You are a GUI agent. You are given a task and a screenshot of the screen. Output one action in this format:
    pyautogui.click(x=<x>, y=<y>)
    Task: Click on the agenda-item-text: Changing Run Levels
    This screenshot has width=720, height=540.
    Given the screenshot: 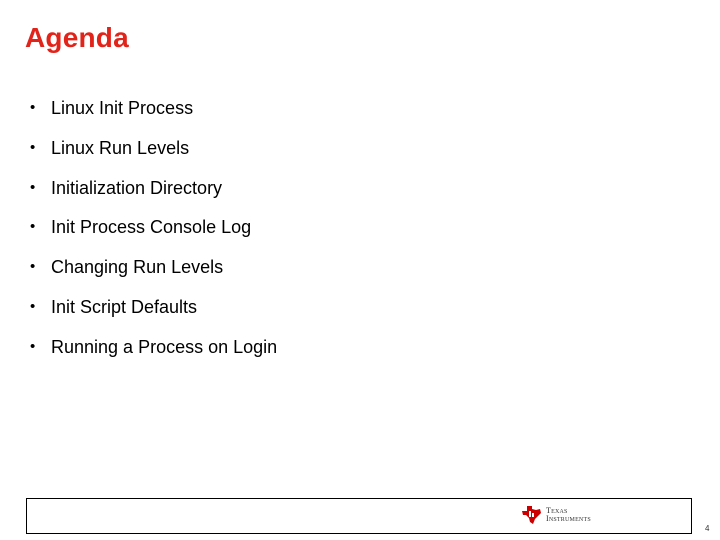 What is the action you would take?
    pyautogui.click(x=137, y=267)
    